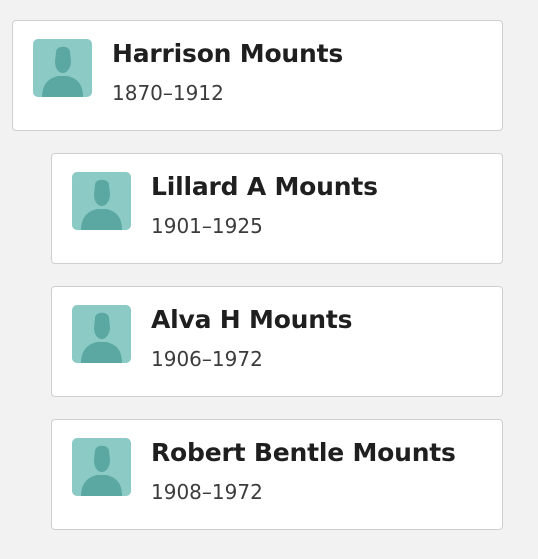 The width and height of the screenshot is (538, 559). What do you see at coordinates (264, 186) in the screenshot?
I see `person-name: Lillard A Mounts` at bounding box center [264, 186].